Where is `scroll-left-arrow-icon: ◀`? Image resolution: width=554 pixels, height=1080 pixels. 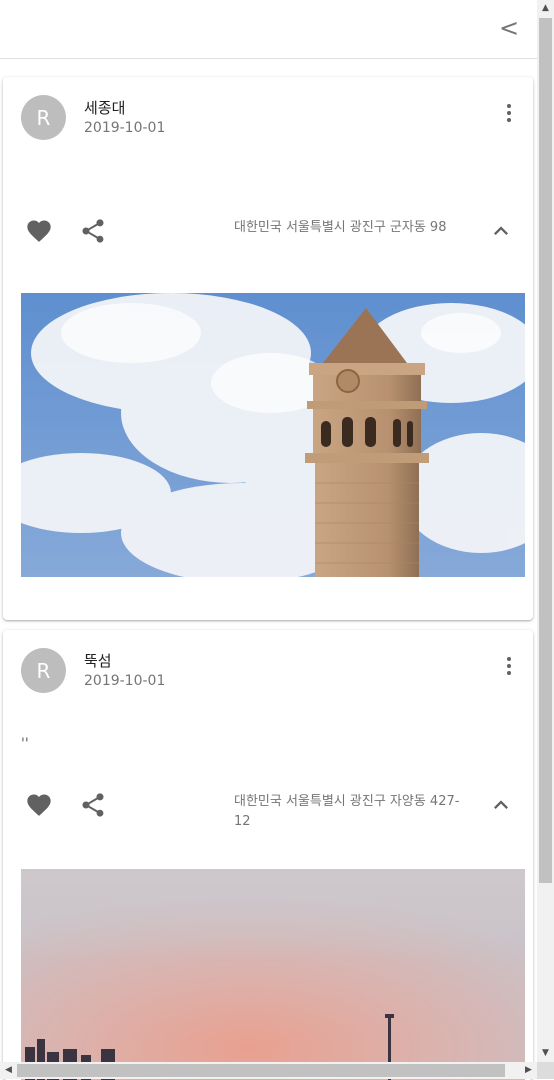 scroll-left-arrow-icon: ◀ is located at coordinates (8, 1070).